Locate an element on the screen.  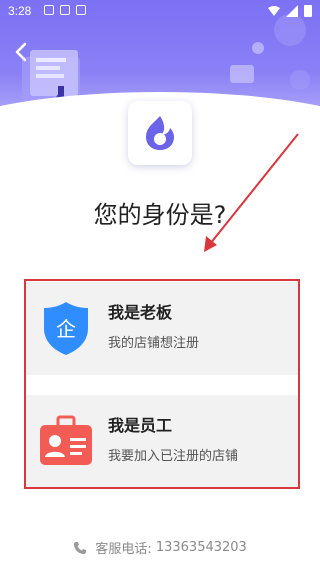
page-title: 您的身份是? is located at coordinates (160, 215).